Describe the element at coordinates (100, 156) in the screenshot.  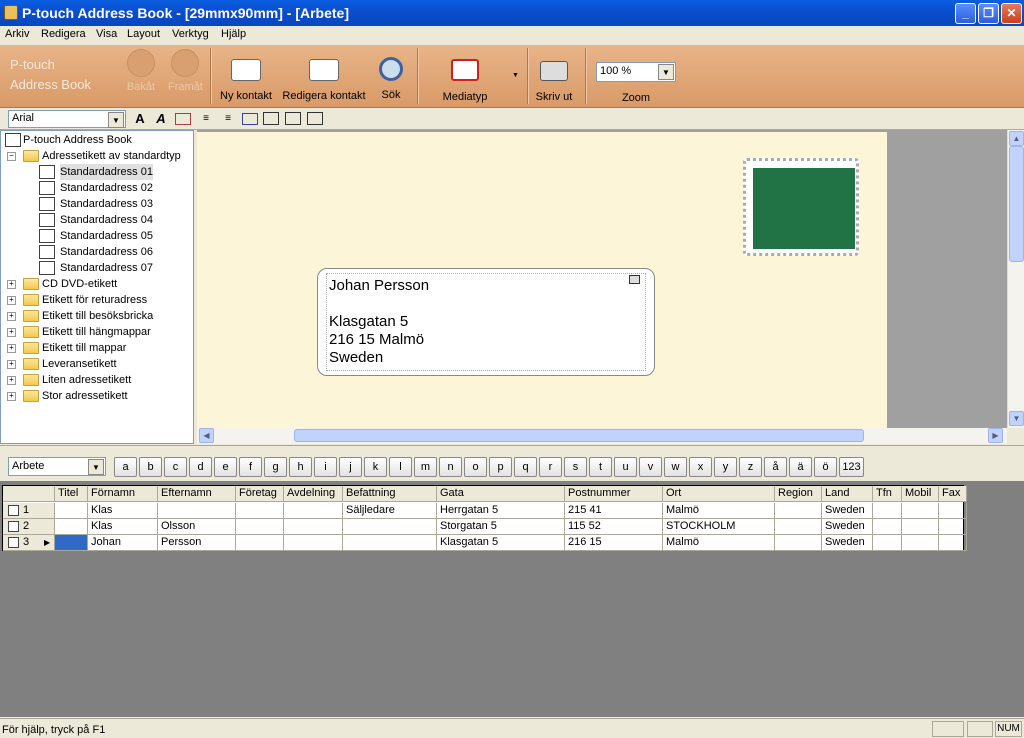
I see `tree-folder-standard: − Adressetikett av standardtyp` at that location.